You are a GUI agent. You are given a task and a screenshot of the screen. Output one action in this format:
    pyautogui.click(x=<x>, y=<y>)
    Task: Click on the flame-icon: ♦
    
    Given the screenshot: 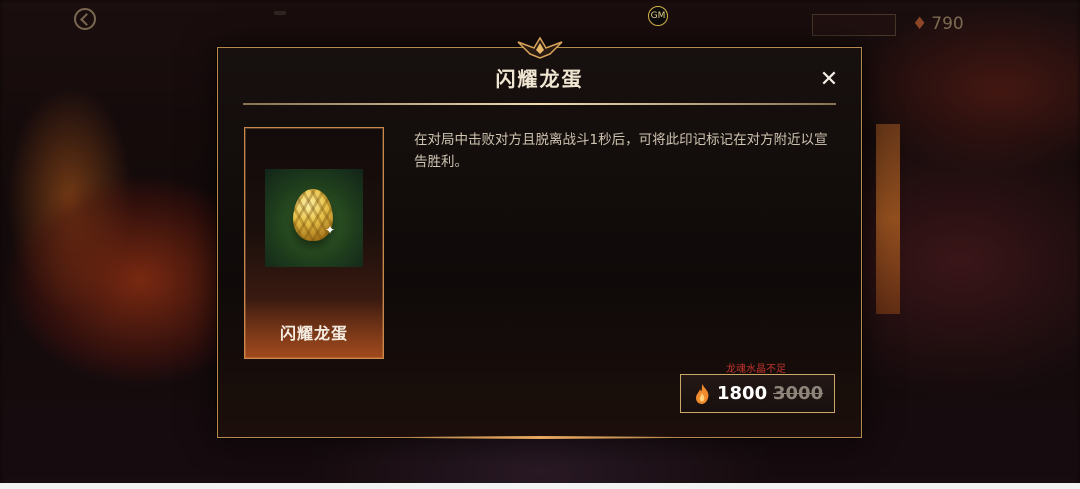 What is the action you would take?
    pyautogui.click(x=920, y=24)
    